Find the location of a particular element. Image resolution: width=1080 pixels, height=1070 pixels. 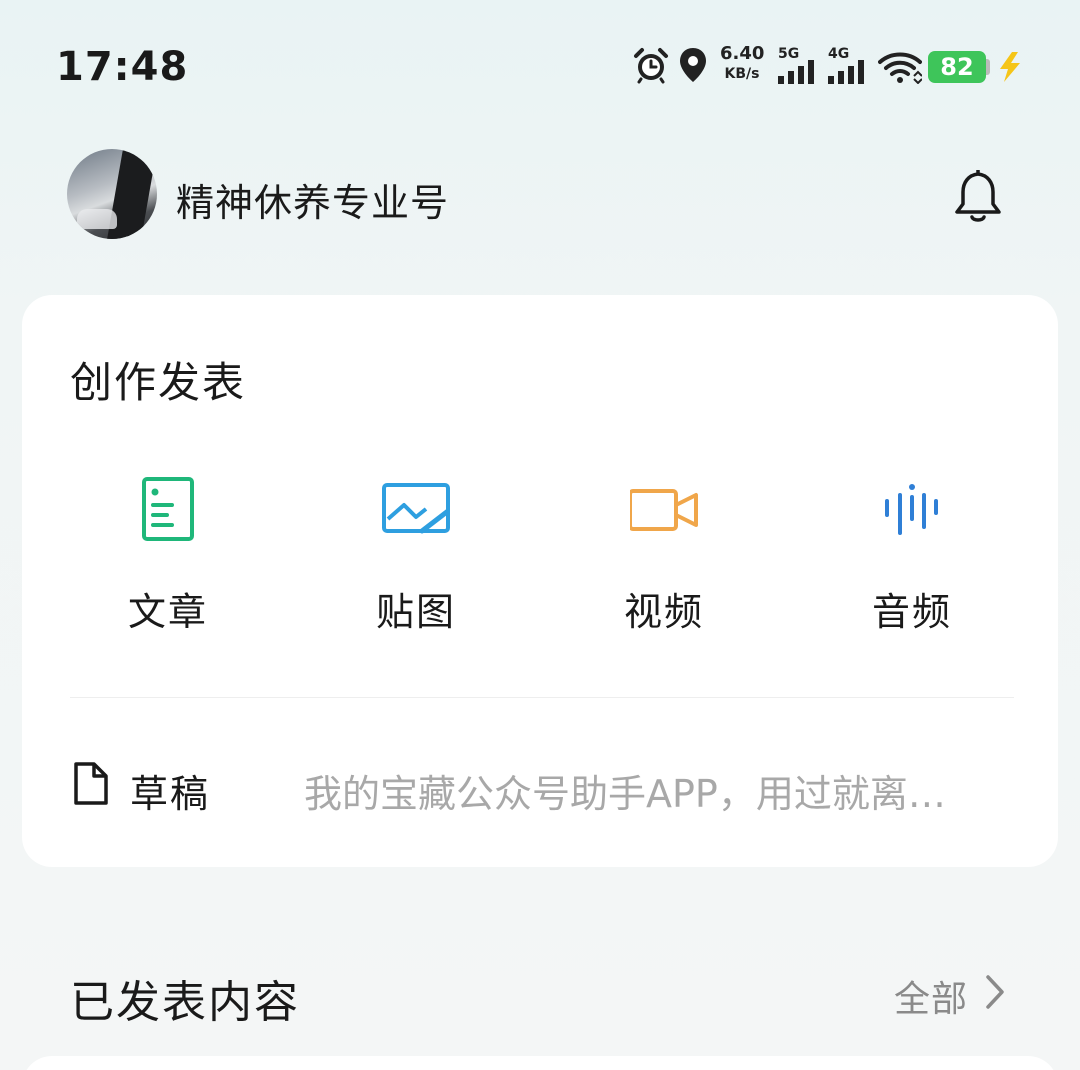

tool-video: 视频 is located at coordinates (664, 555).